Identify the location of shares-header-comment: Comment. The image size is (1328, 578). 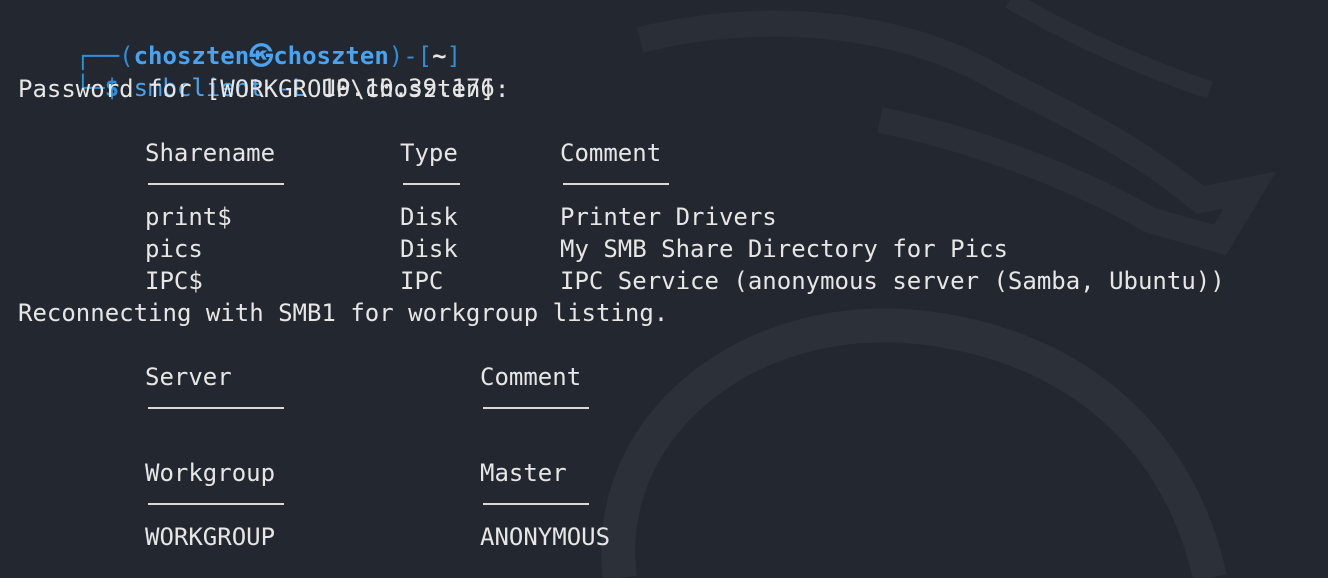
(611, 153).